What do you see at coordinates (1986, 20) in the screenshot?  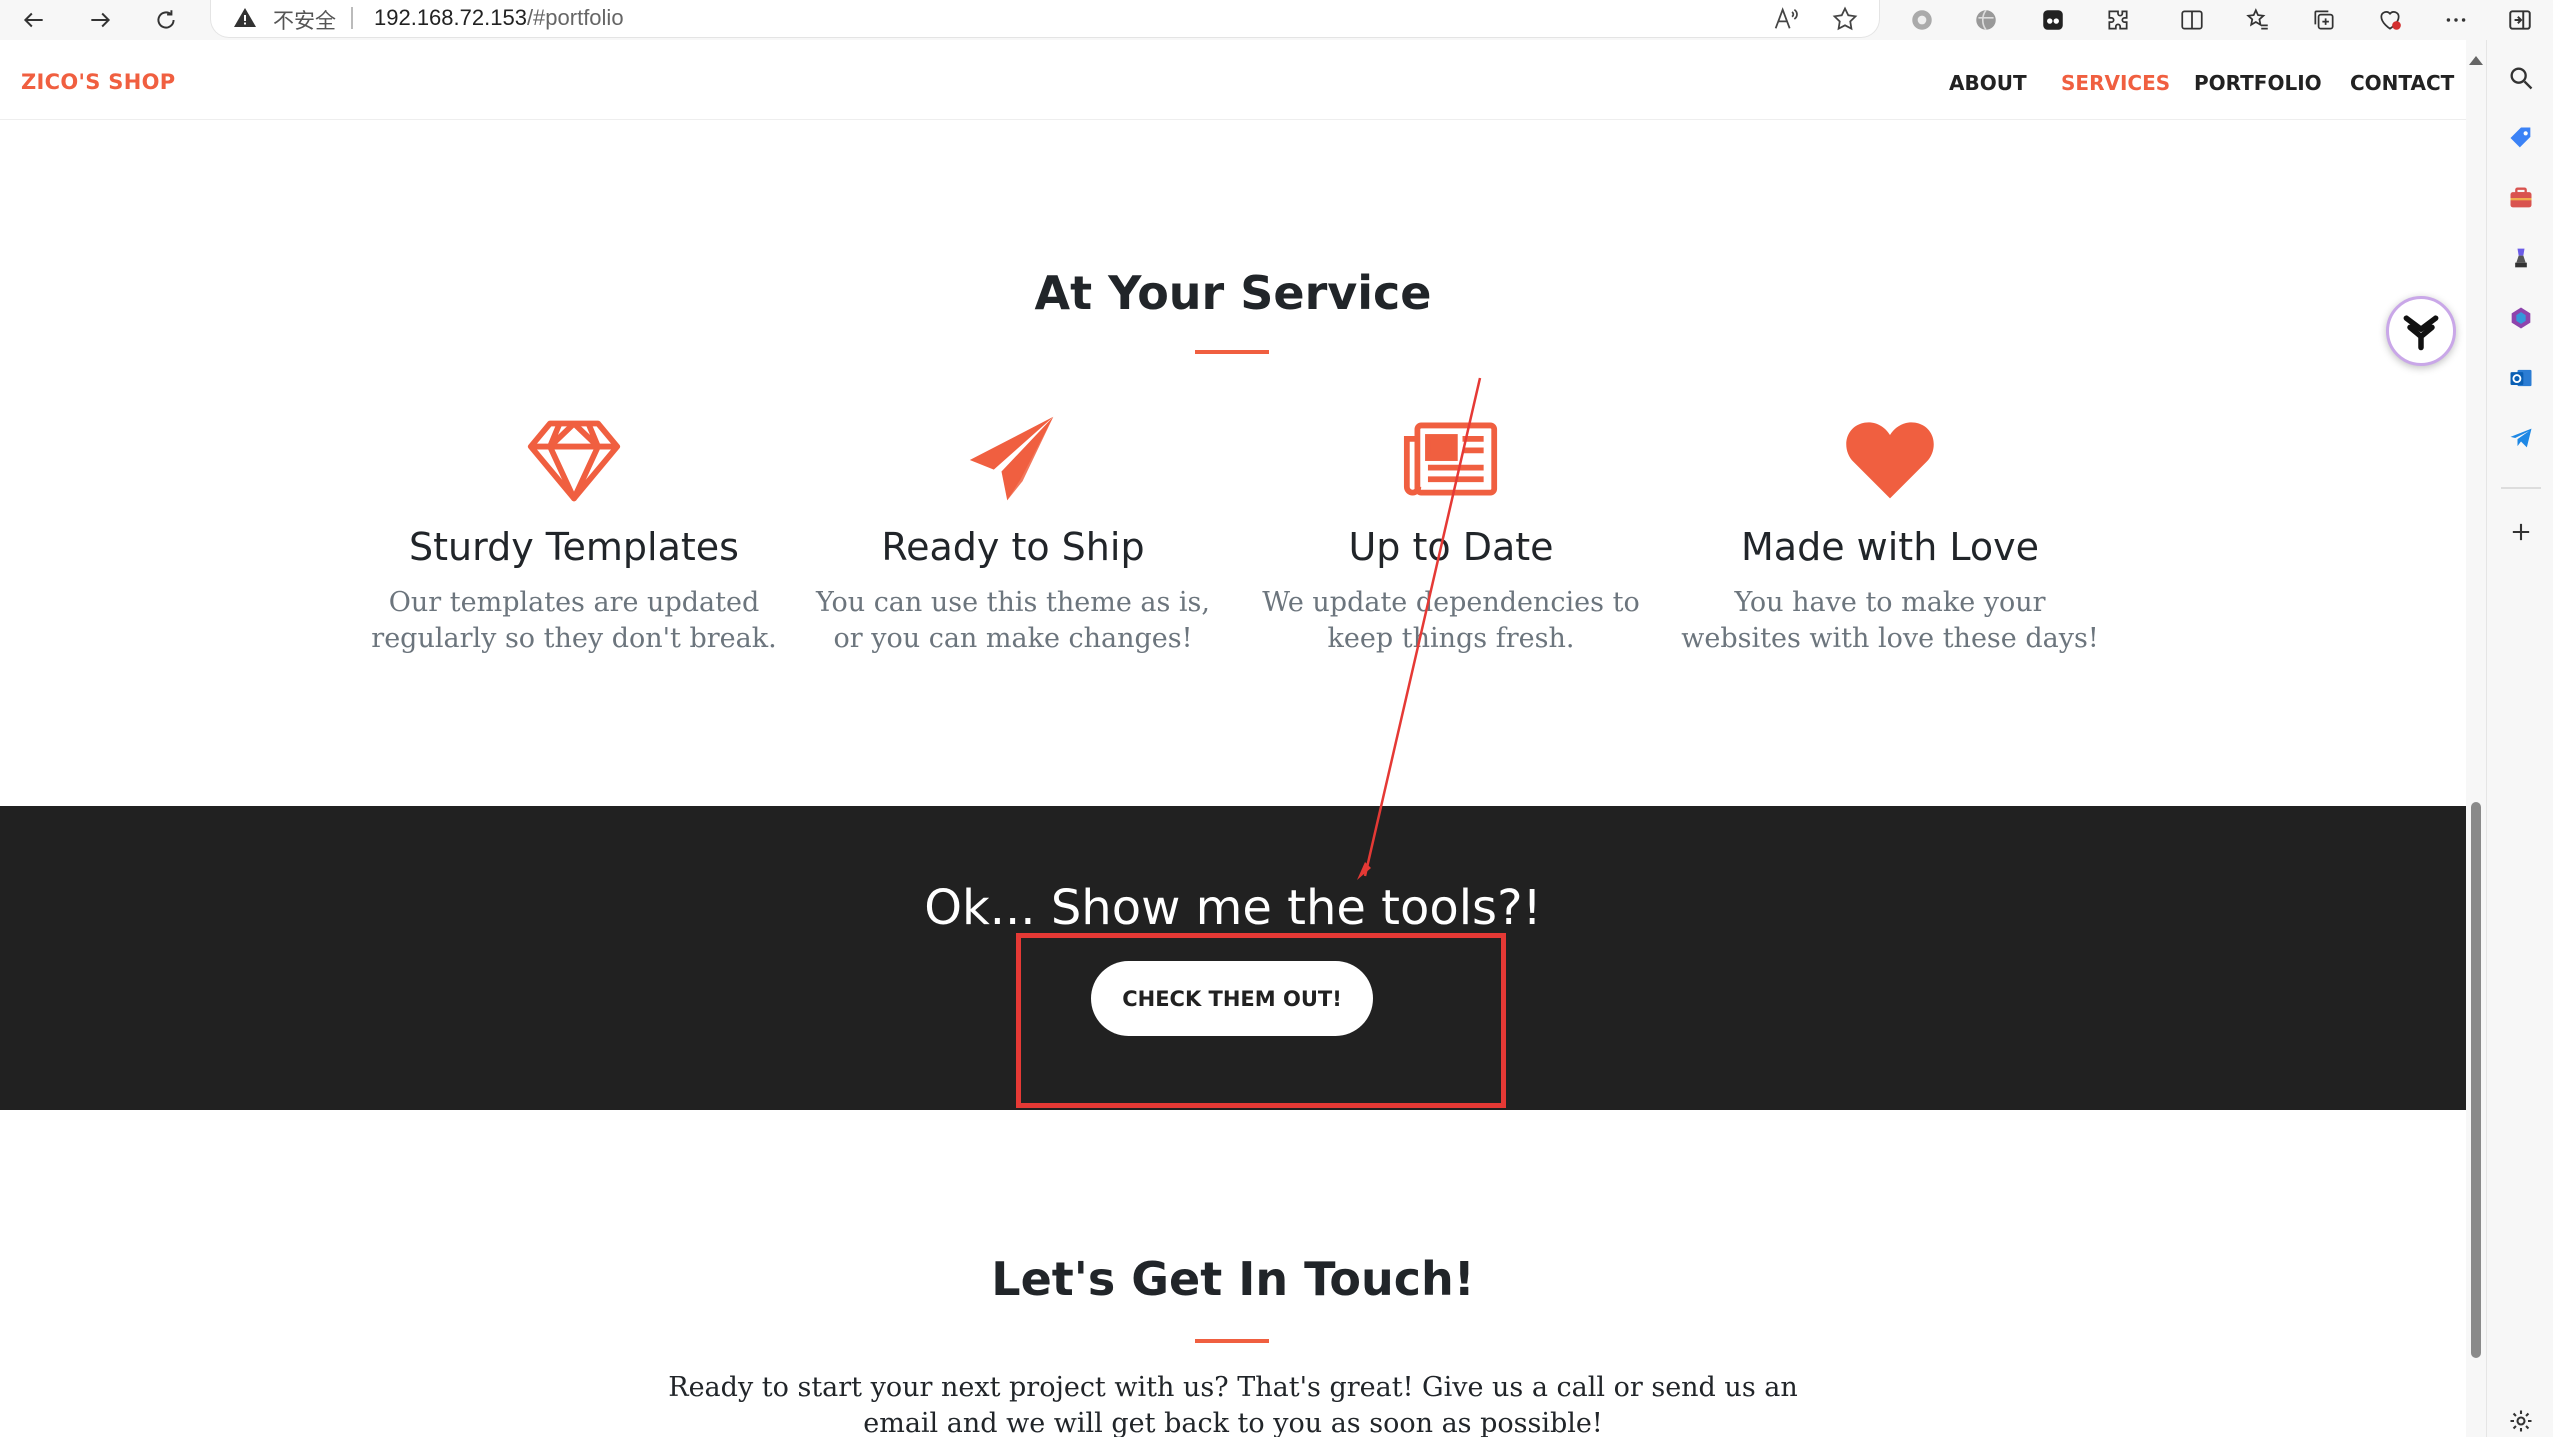 I see `extension-globe-icon` at bounding box center [1986, 20].